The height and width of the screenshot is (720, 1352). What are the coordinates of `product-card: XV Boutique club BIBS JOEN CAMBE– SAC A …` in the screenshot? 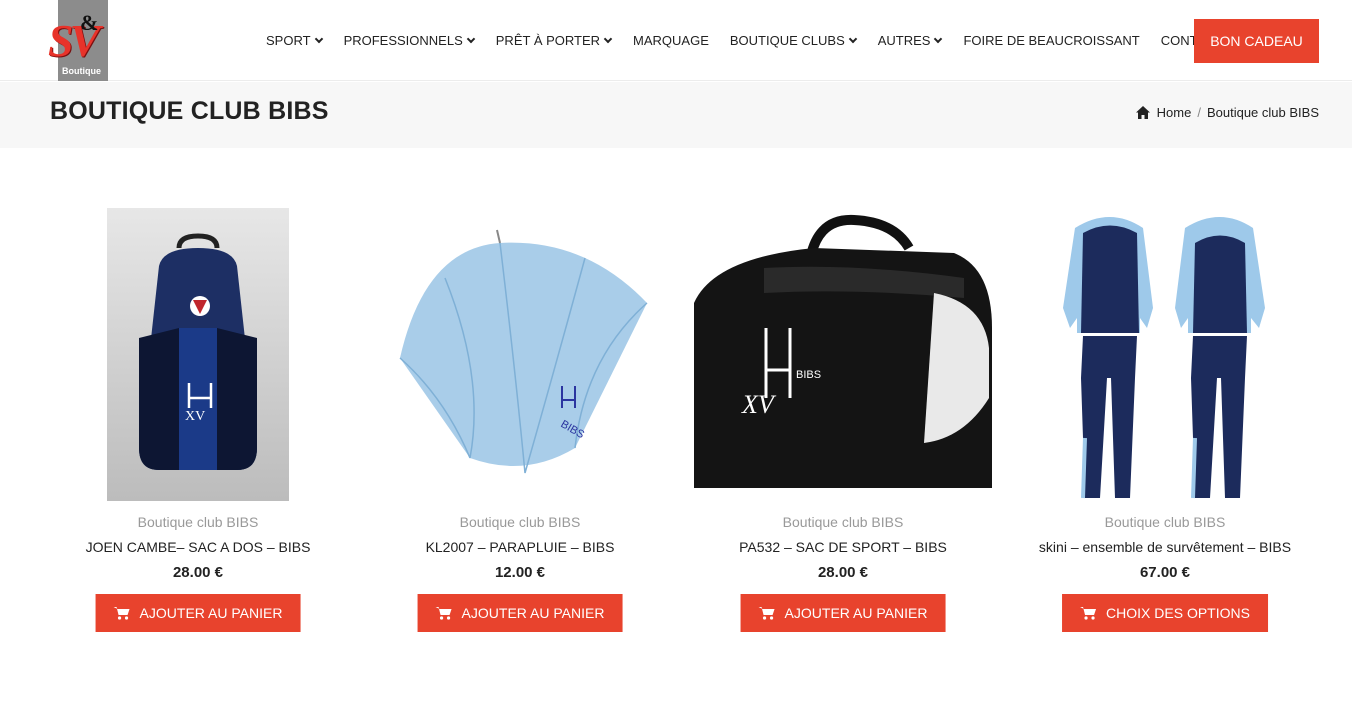 It's located at (198, 420).